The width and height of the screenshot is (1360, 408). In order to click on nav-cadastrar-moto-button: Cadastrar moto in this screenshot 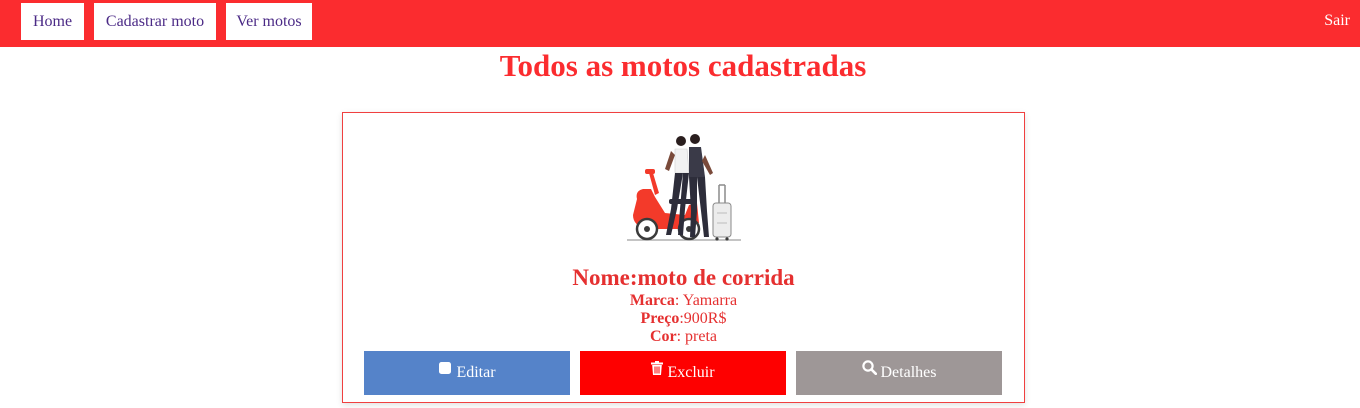, I will do `click(155, 21)`.